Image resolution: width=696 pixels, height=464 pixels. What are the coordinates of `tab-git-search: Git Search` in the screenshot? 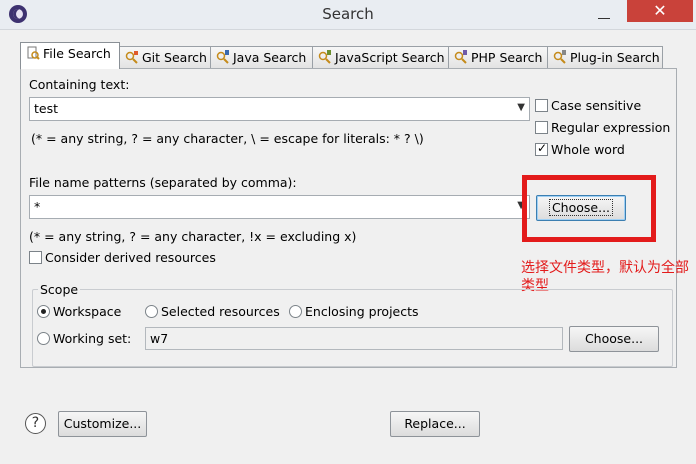 It's located at (165, 57).